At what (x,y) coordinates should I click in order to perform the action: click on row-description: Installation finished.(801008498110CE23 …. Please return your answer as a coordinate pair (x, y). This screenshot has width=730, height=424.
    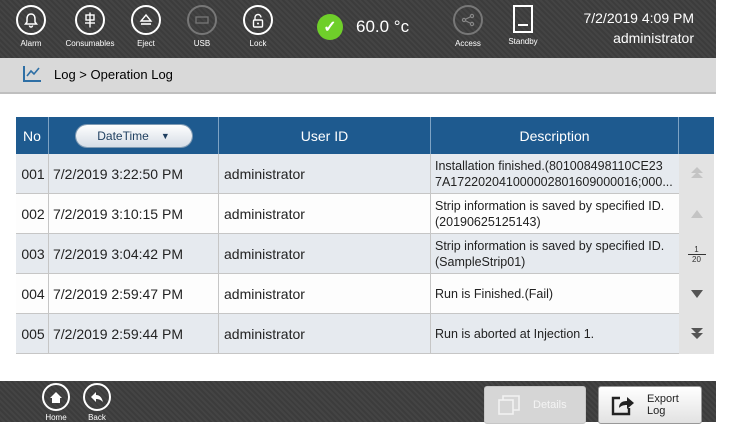
    Looking at the image, I should click on (554, 173).